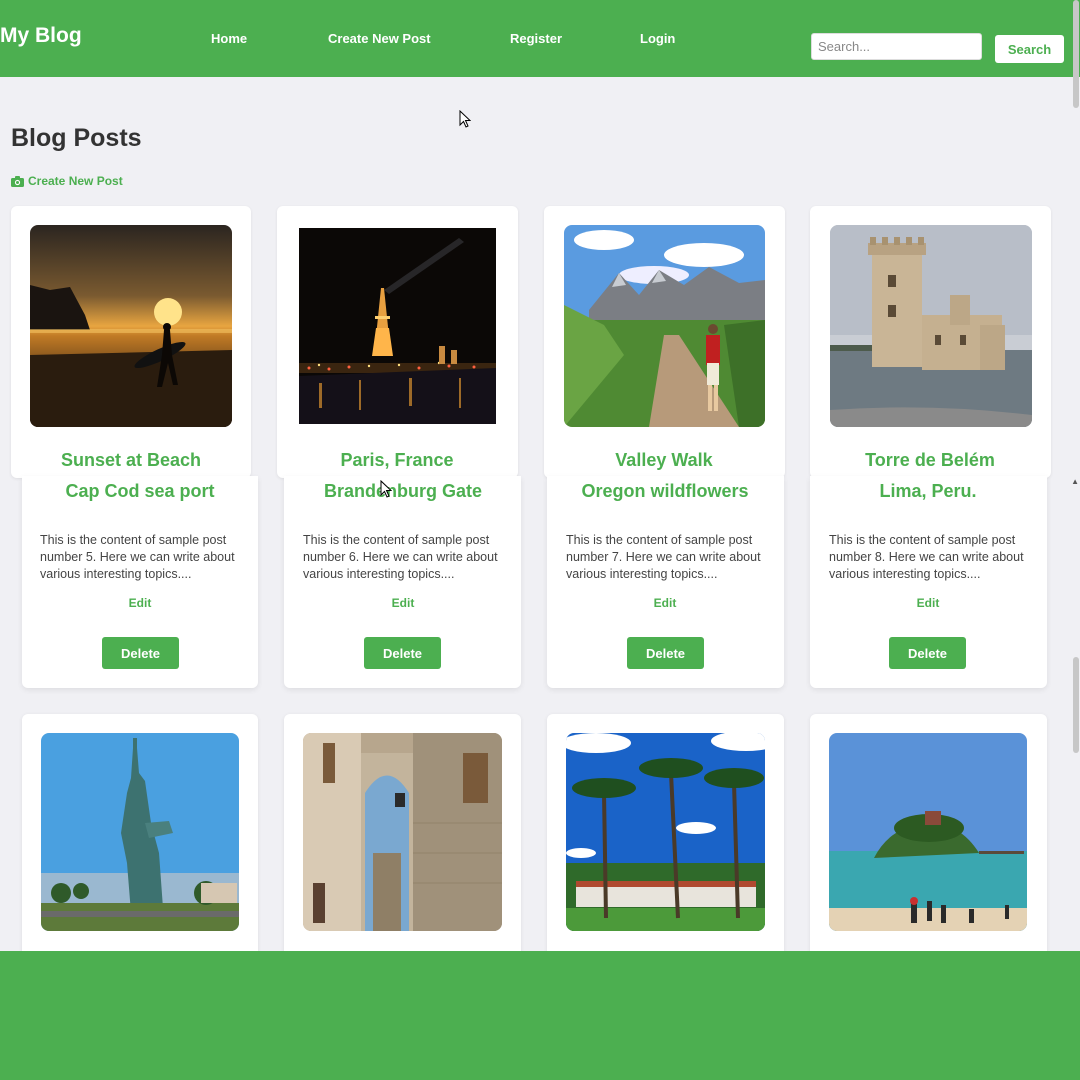 This screenshot has width=1080, height=1080. I want to click on mountain-hiker-photo, so click(664, 326).